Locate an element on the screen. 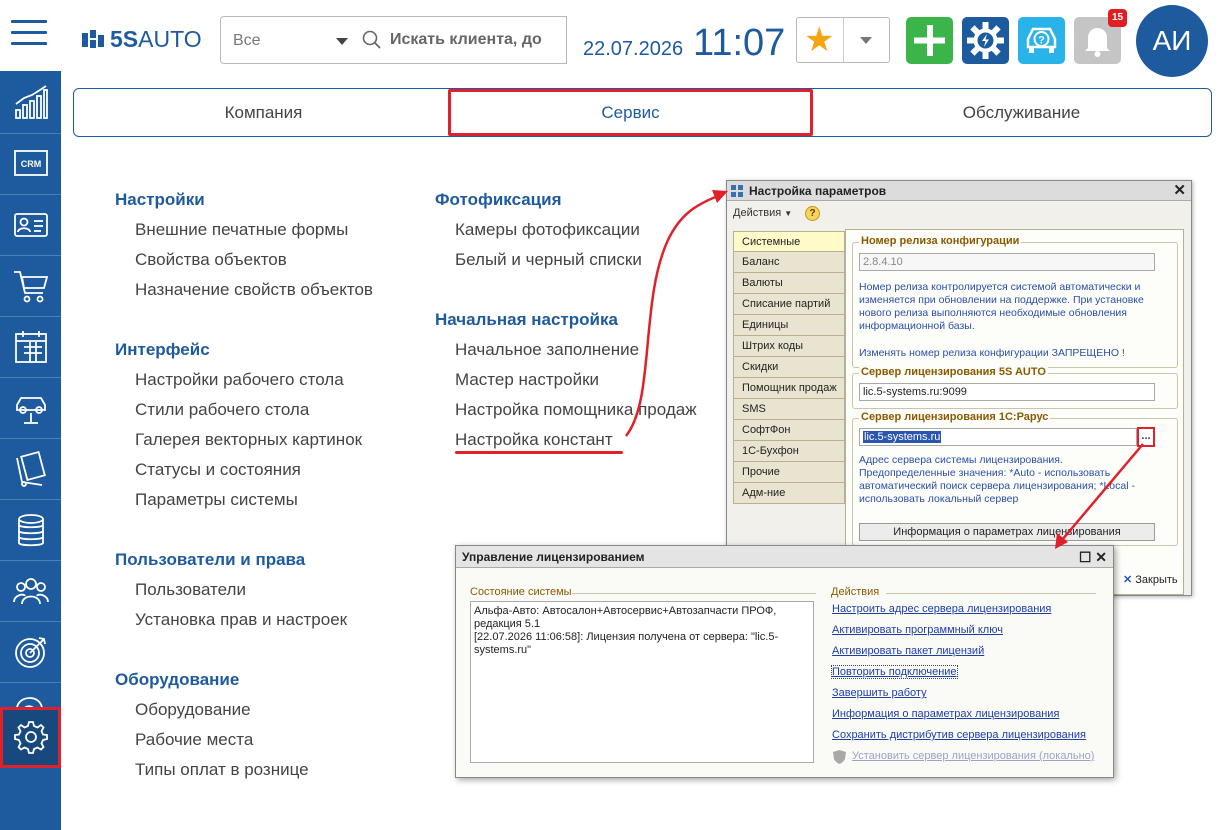 The height and width of the screenshot is (830, 1219). menu-heading-photo: Фотофиксация is located at coordinates (498, 199).